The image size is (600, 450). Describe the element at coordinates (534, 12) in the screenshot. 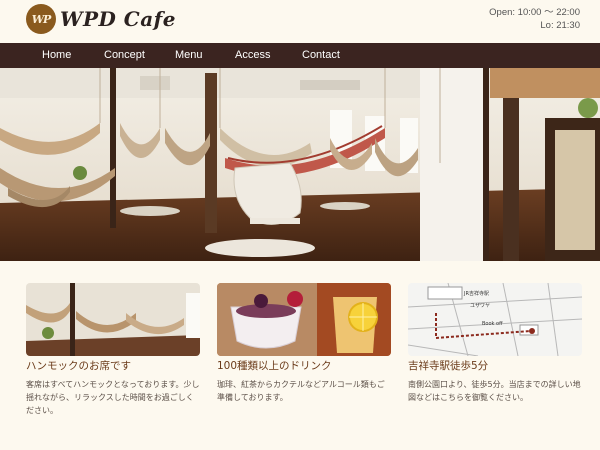

I see `opening-hours-text: Open: 10:00 〜 22:00` at that location.